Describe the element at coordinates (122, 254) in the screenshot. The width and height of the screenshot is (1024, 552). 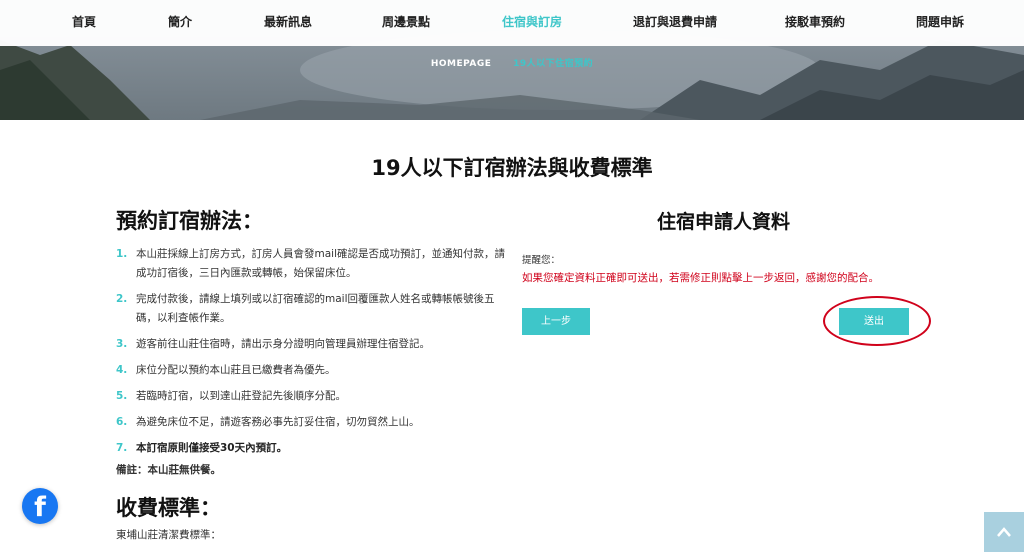
I see `rule-number: 1.` at that location.